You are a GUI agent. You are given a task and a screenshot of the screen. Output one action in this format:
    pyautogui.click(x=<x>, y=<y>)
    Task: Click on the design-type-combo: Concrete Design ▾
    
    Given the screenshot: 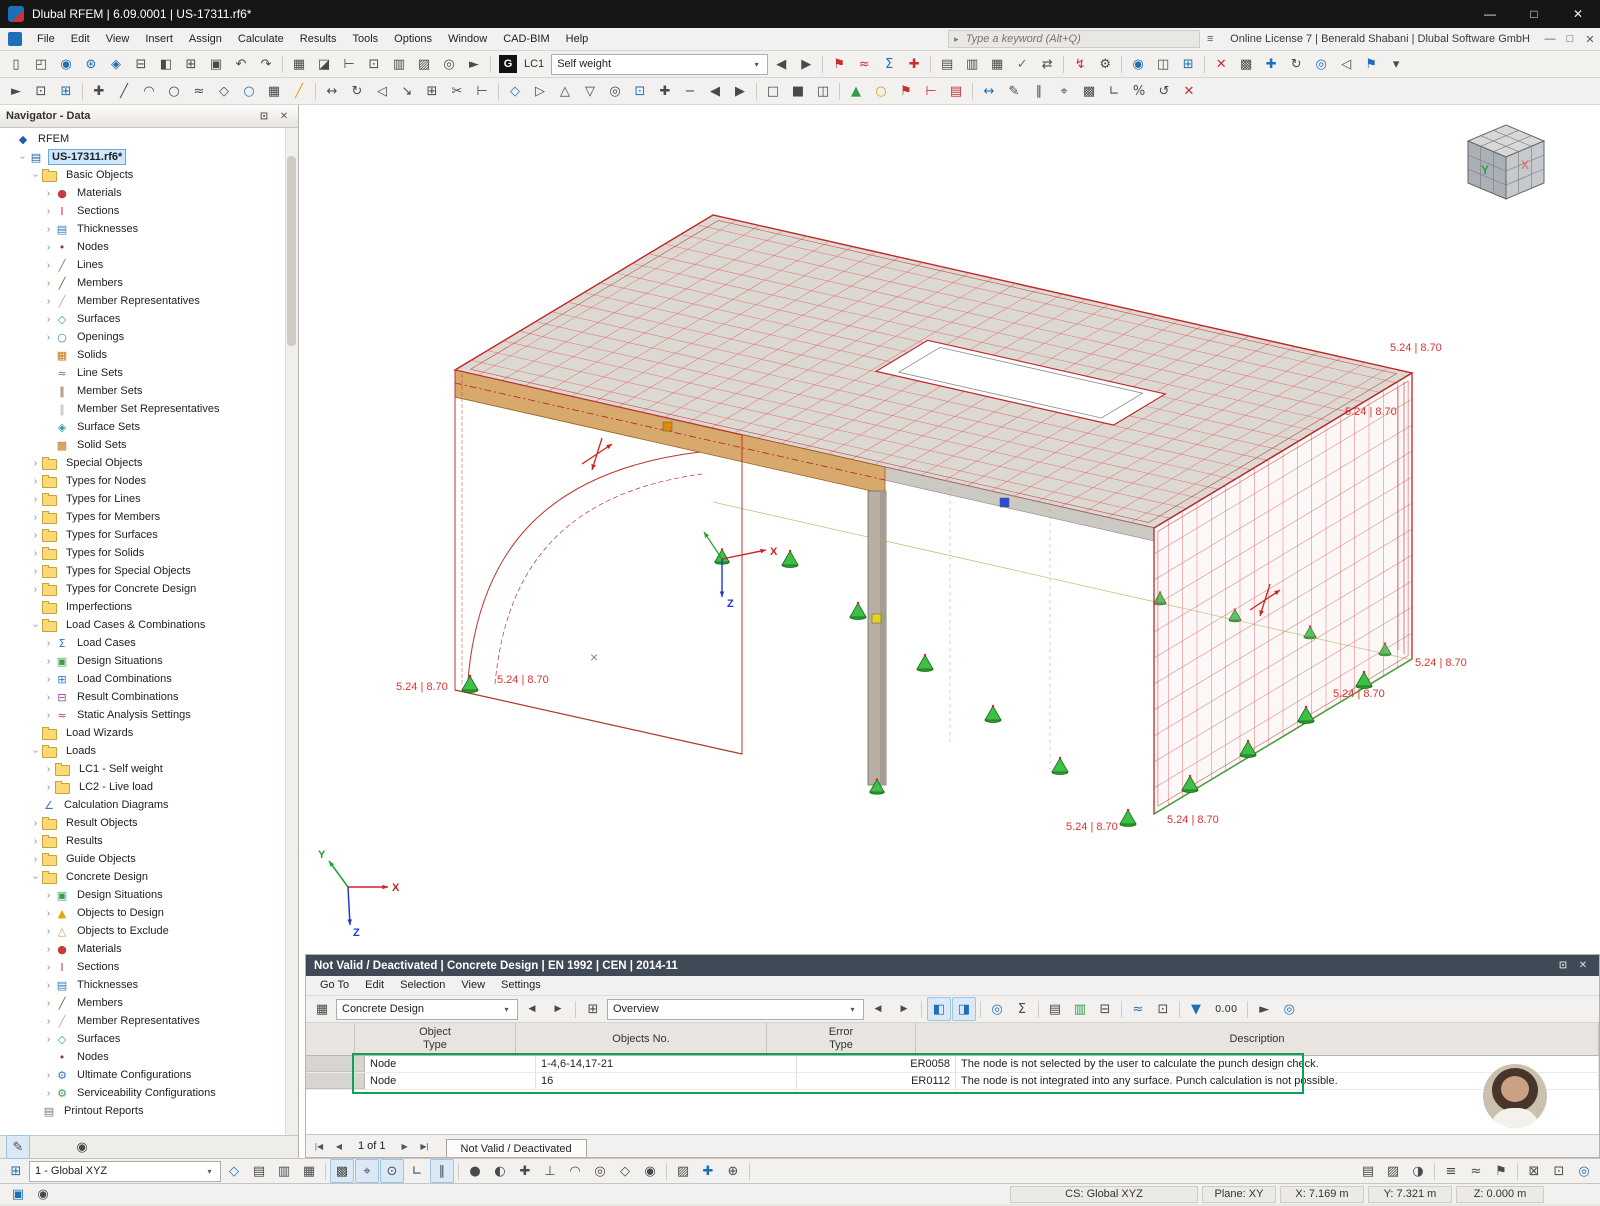 What is the action you would take?
    pyautogui.click(x=427, y=1009)
    